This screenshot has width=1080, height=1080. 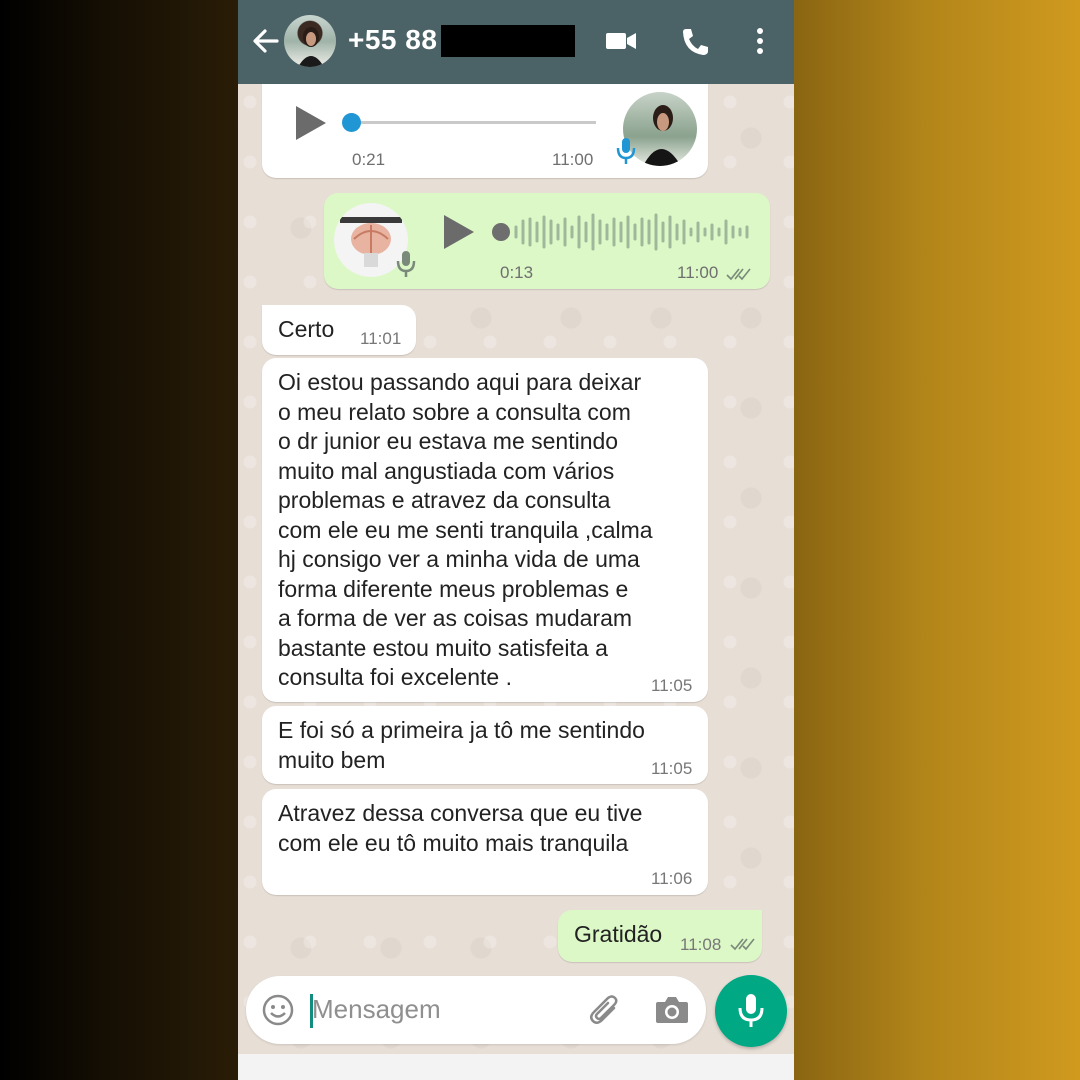 I want to click on phone-icon, so click(x=695, y=41).